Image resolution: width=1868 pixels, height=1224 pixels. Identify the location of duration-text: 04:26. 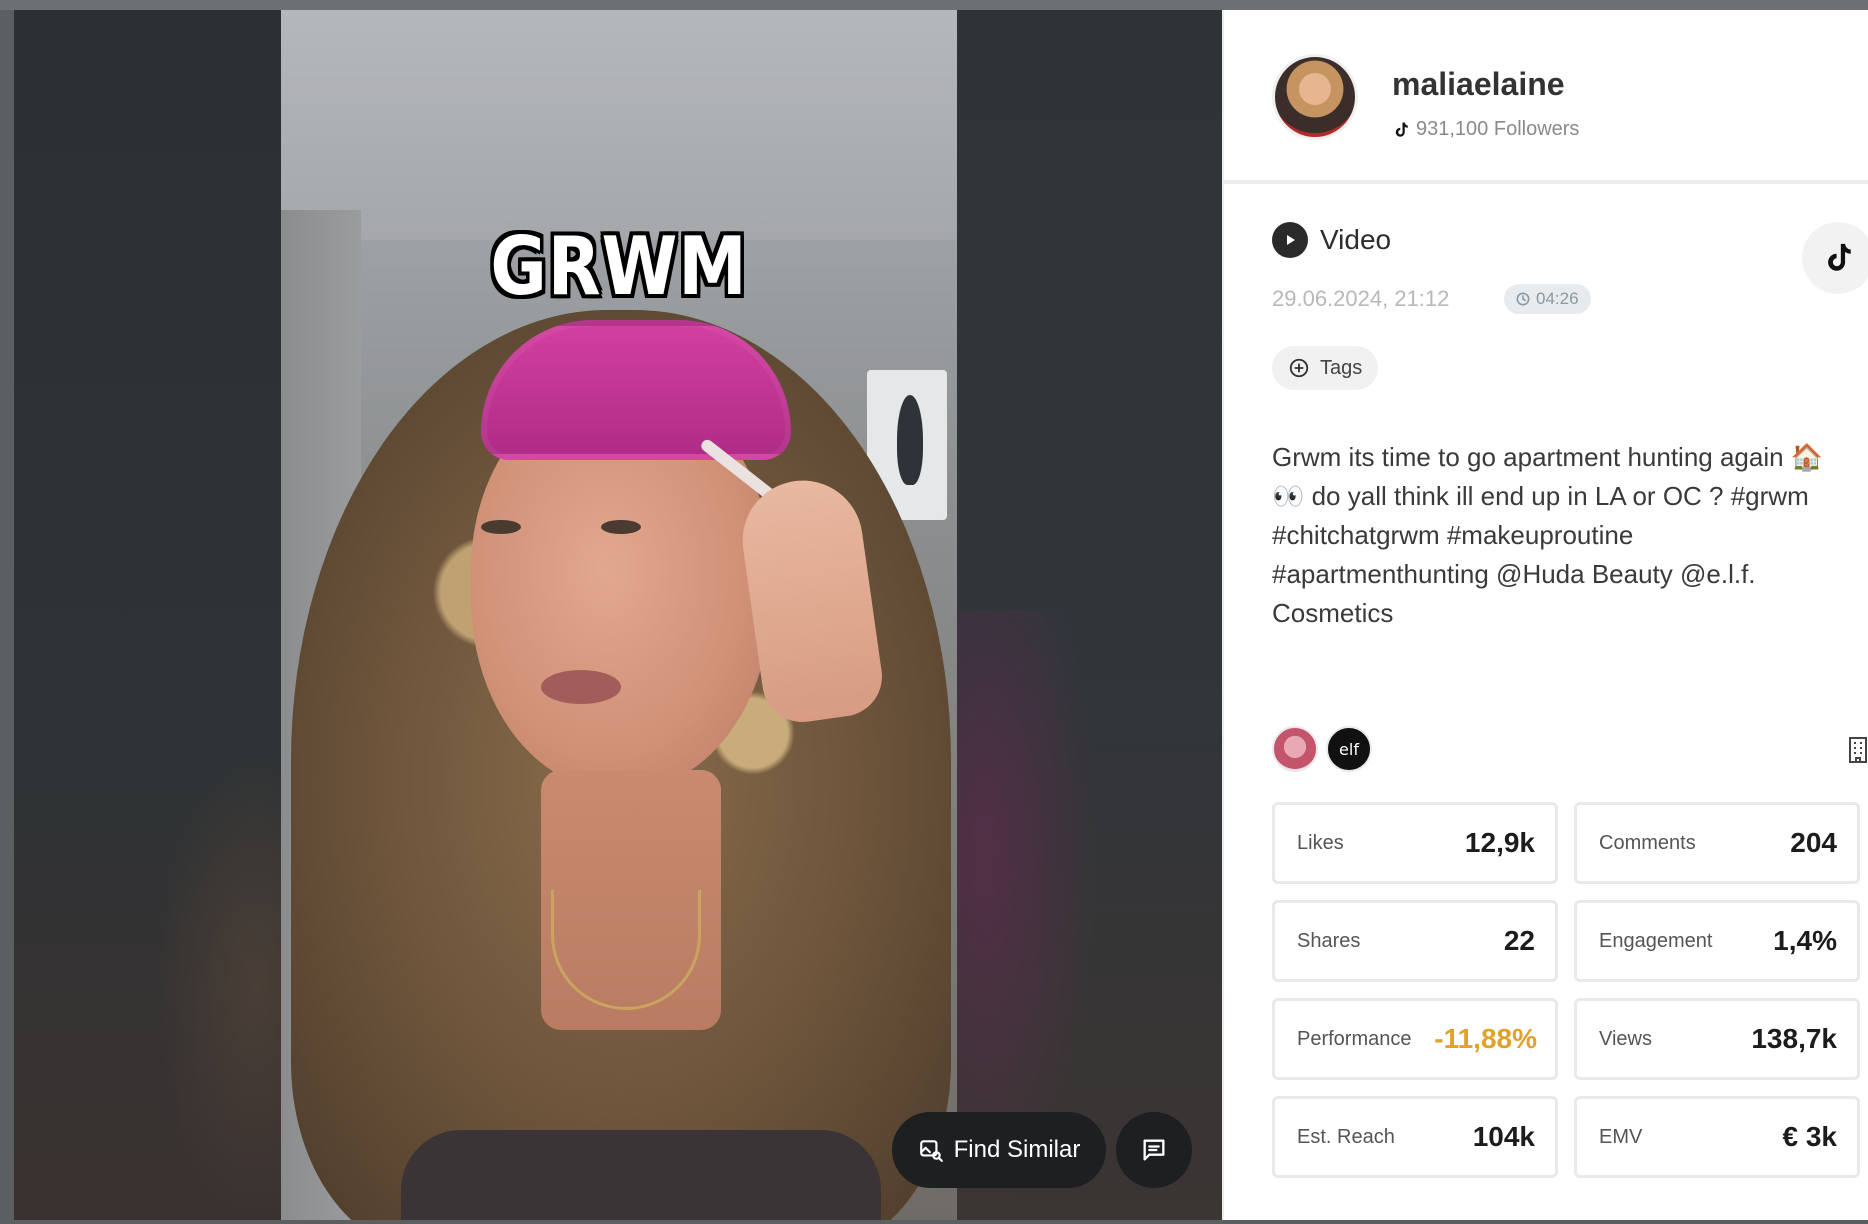
(1557, 298).